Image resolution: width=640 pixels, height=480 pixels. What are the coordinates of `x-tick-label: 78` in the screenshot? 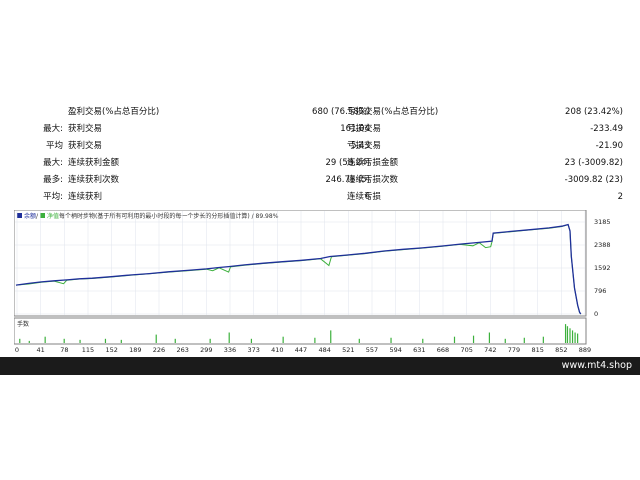 It's located at (64, 350).